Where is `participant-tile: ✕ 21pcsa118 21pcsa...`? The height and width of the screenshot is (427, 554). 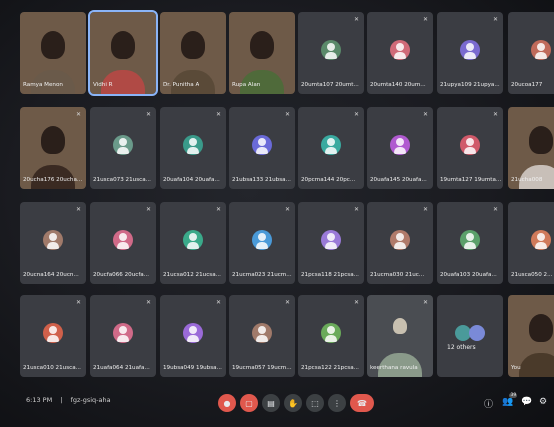 participant-tile: ✕ 21pcsa118 21pcsa... is located at coordinates (331, 243).